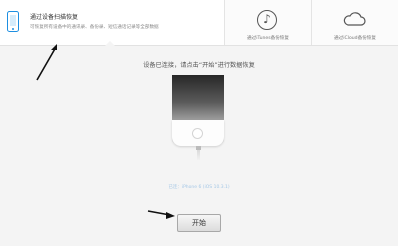 The height and width of the screenshot is (246, 398). I want to click on mode-device-scan-title: 通过设备扫描恢复, so click(54, 17).